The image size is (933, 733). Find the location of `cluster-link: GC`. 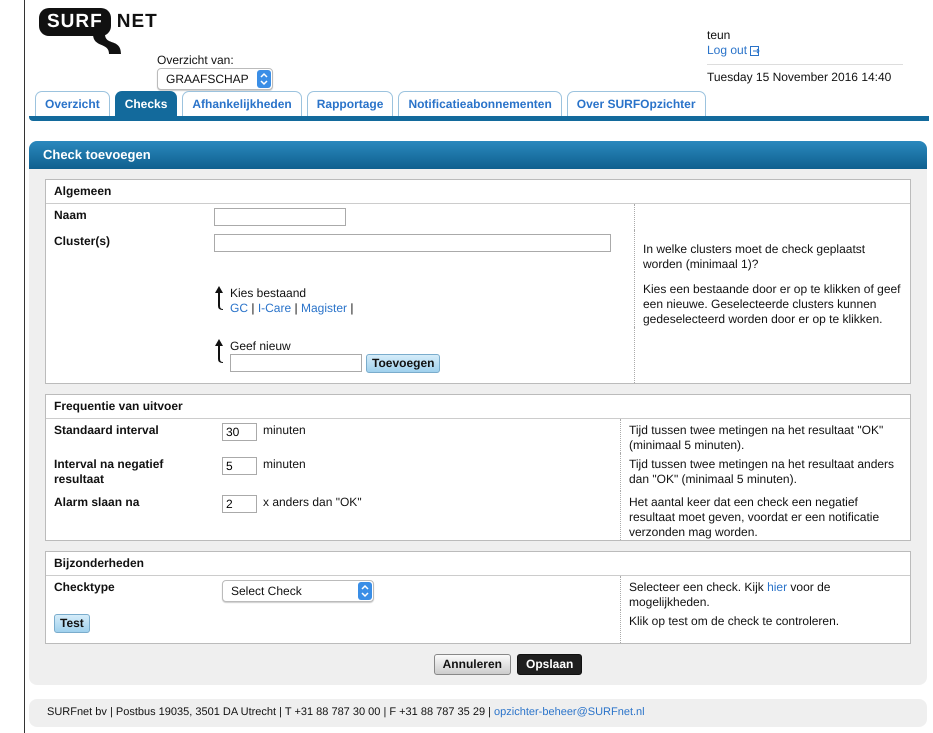

cluster-link: GC is located at coordinates (239, 308).